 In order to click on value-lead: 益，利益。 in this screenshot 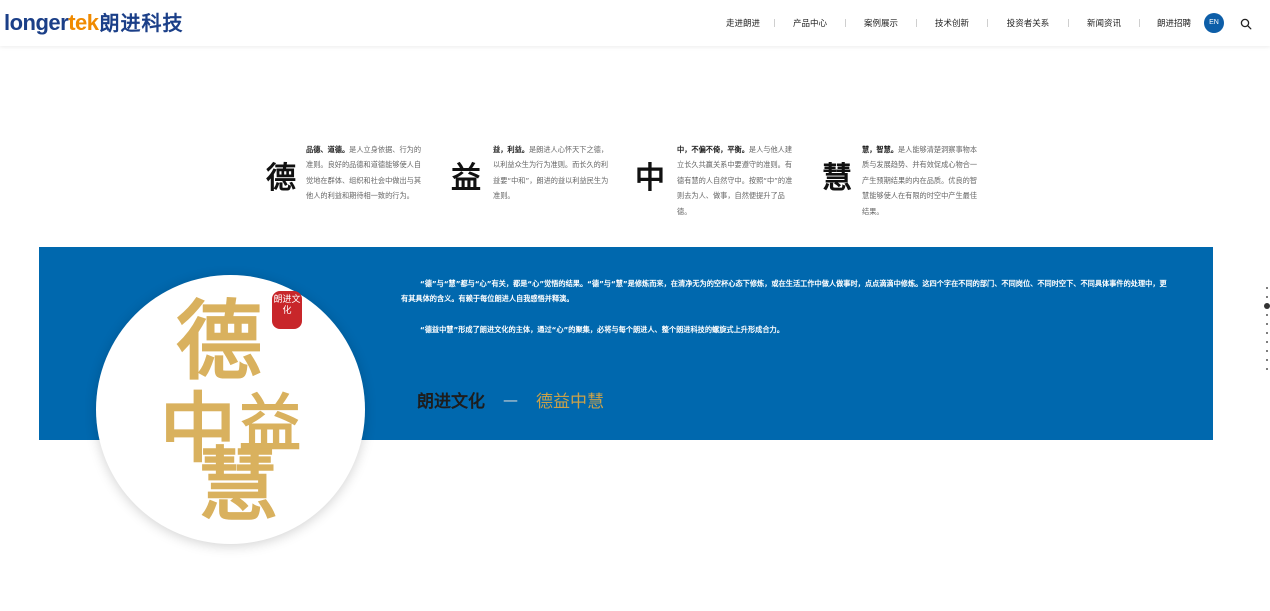, I will do `click(511, 149)`.